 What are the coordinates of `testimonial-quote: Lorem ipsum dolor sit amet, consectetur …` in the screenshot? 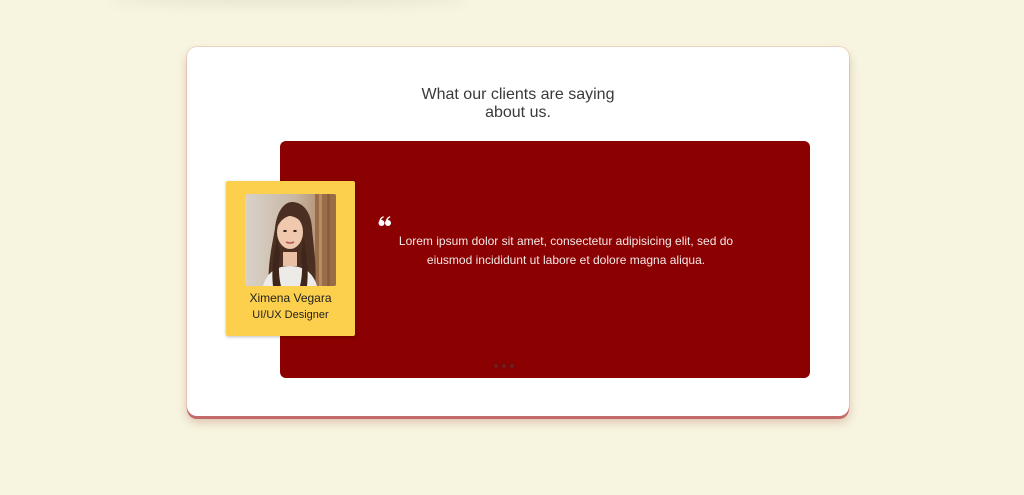 It's located at (566, 250).